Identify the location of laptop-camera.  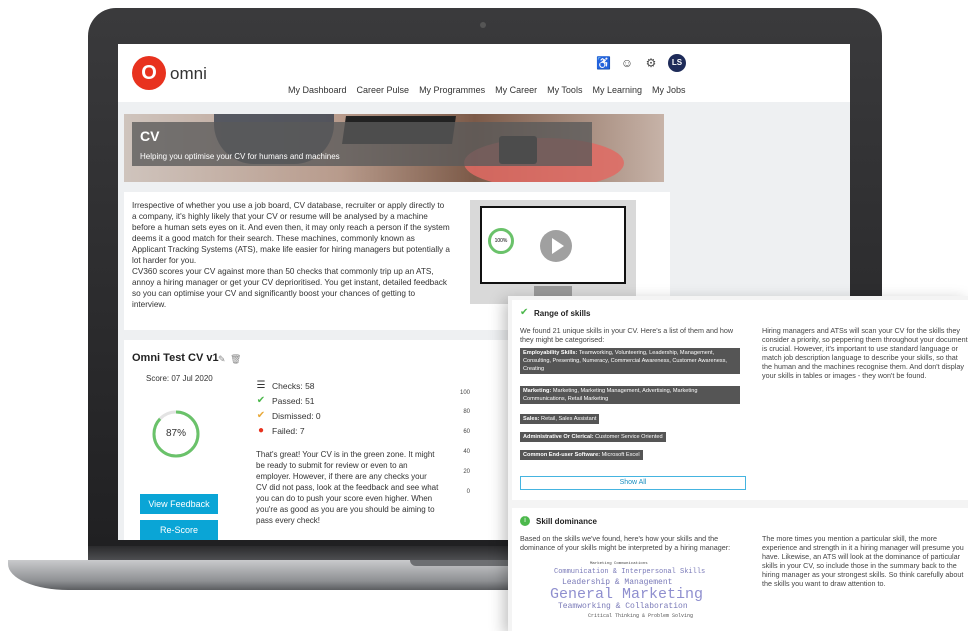
(483, 25).